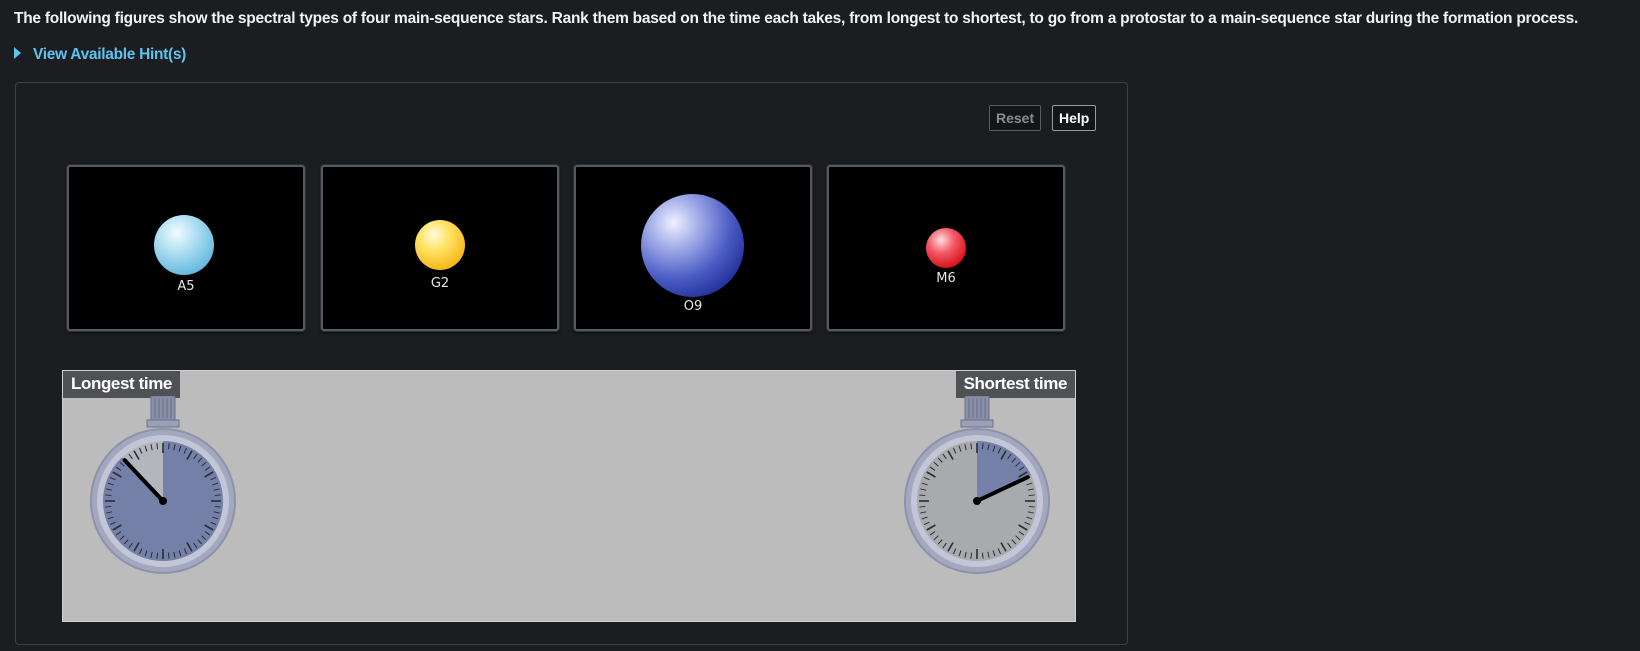  Describe the element at coordinates (1015, 118) in the screenshot. I see `reset-button: Reset` at that location.